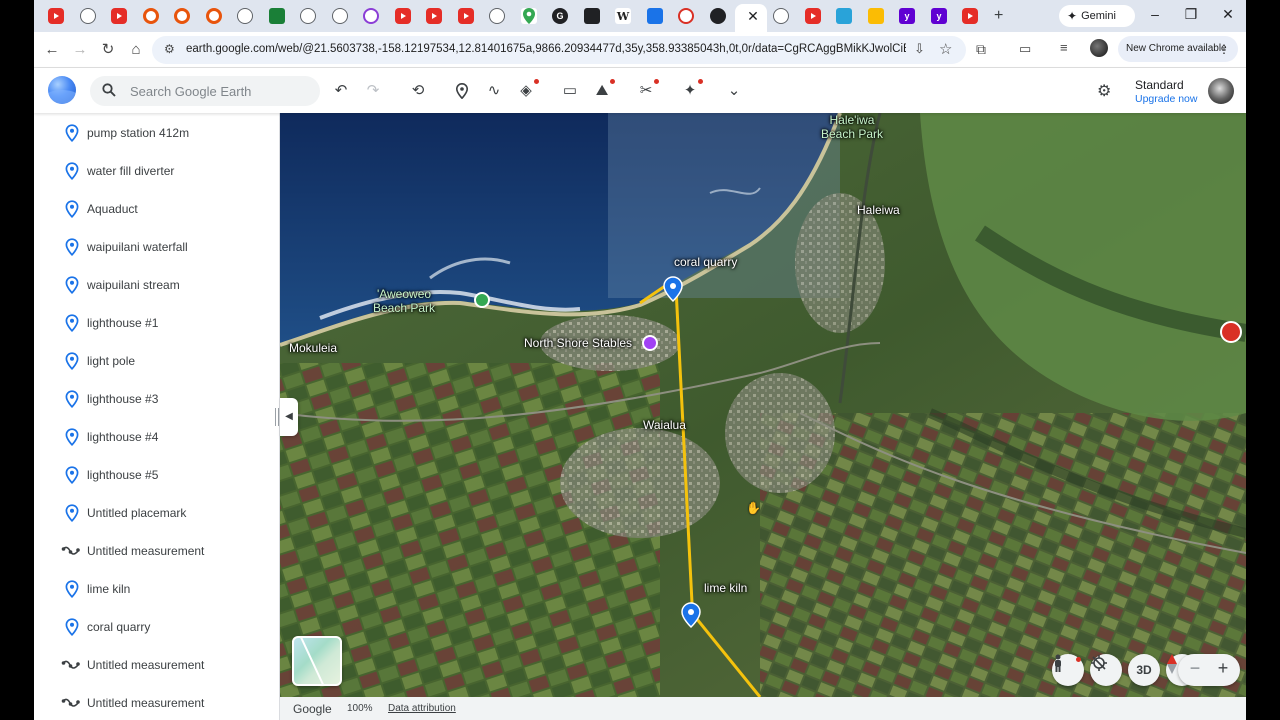 The image size is (1280, 720). Describe the element at coordinates (852, 127) in the screenshot. I see `map-label-haleiwa-beach-park: Hale'iwa Beach Park` at that location.